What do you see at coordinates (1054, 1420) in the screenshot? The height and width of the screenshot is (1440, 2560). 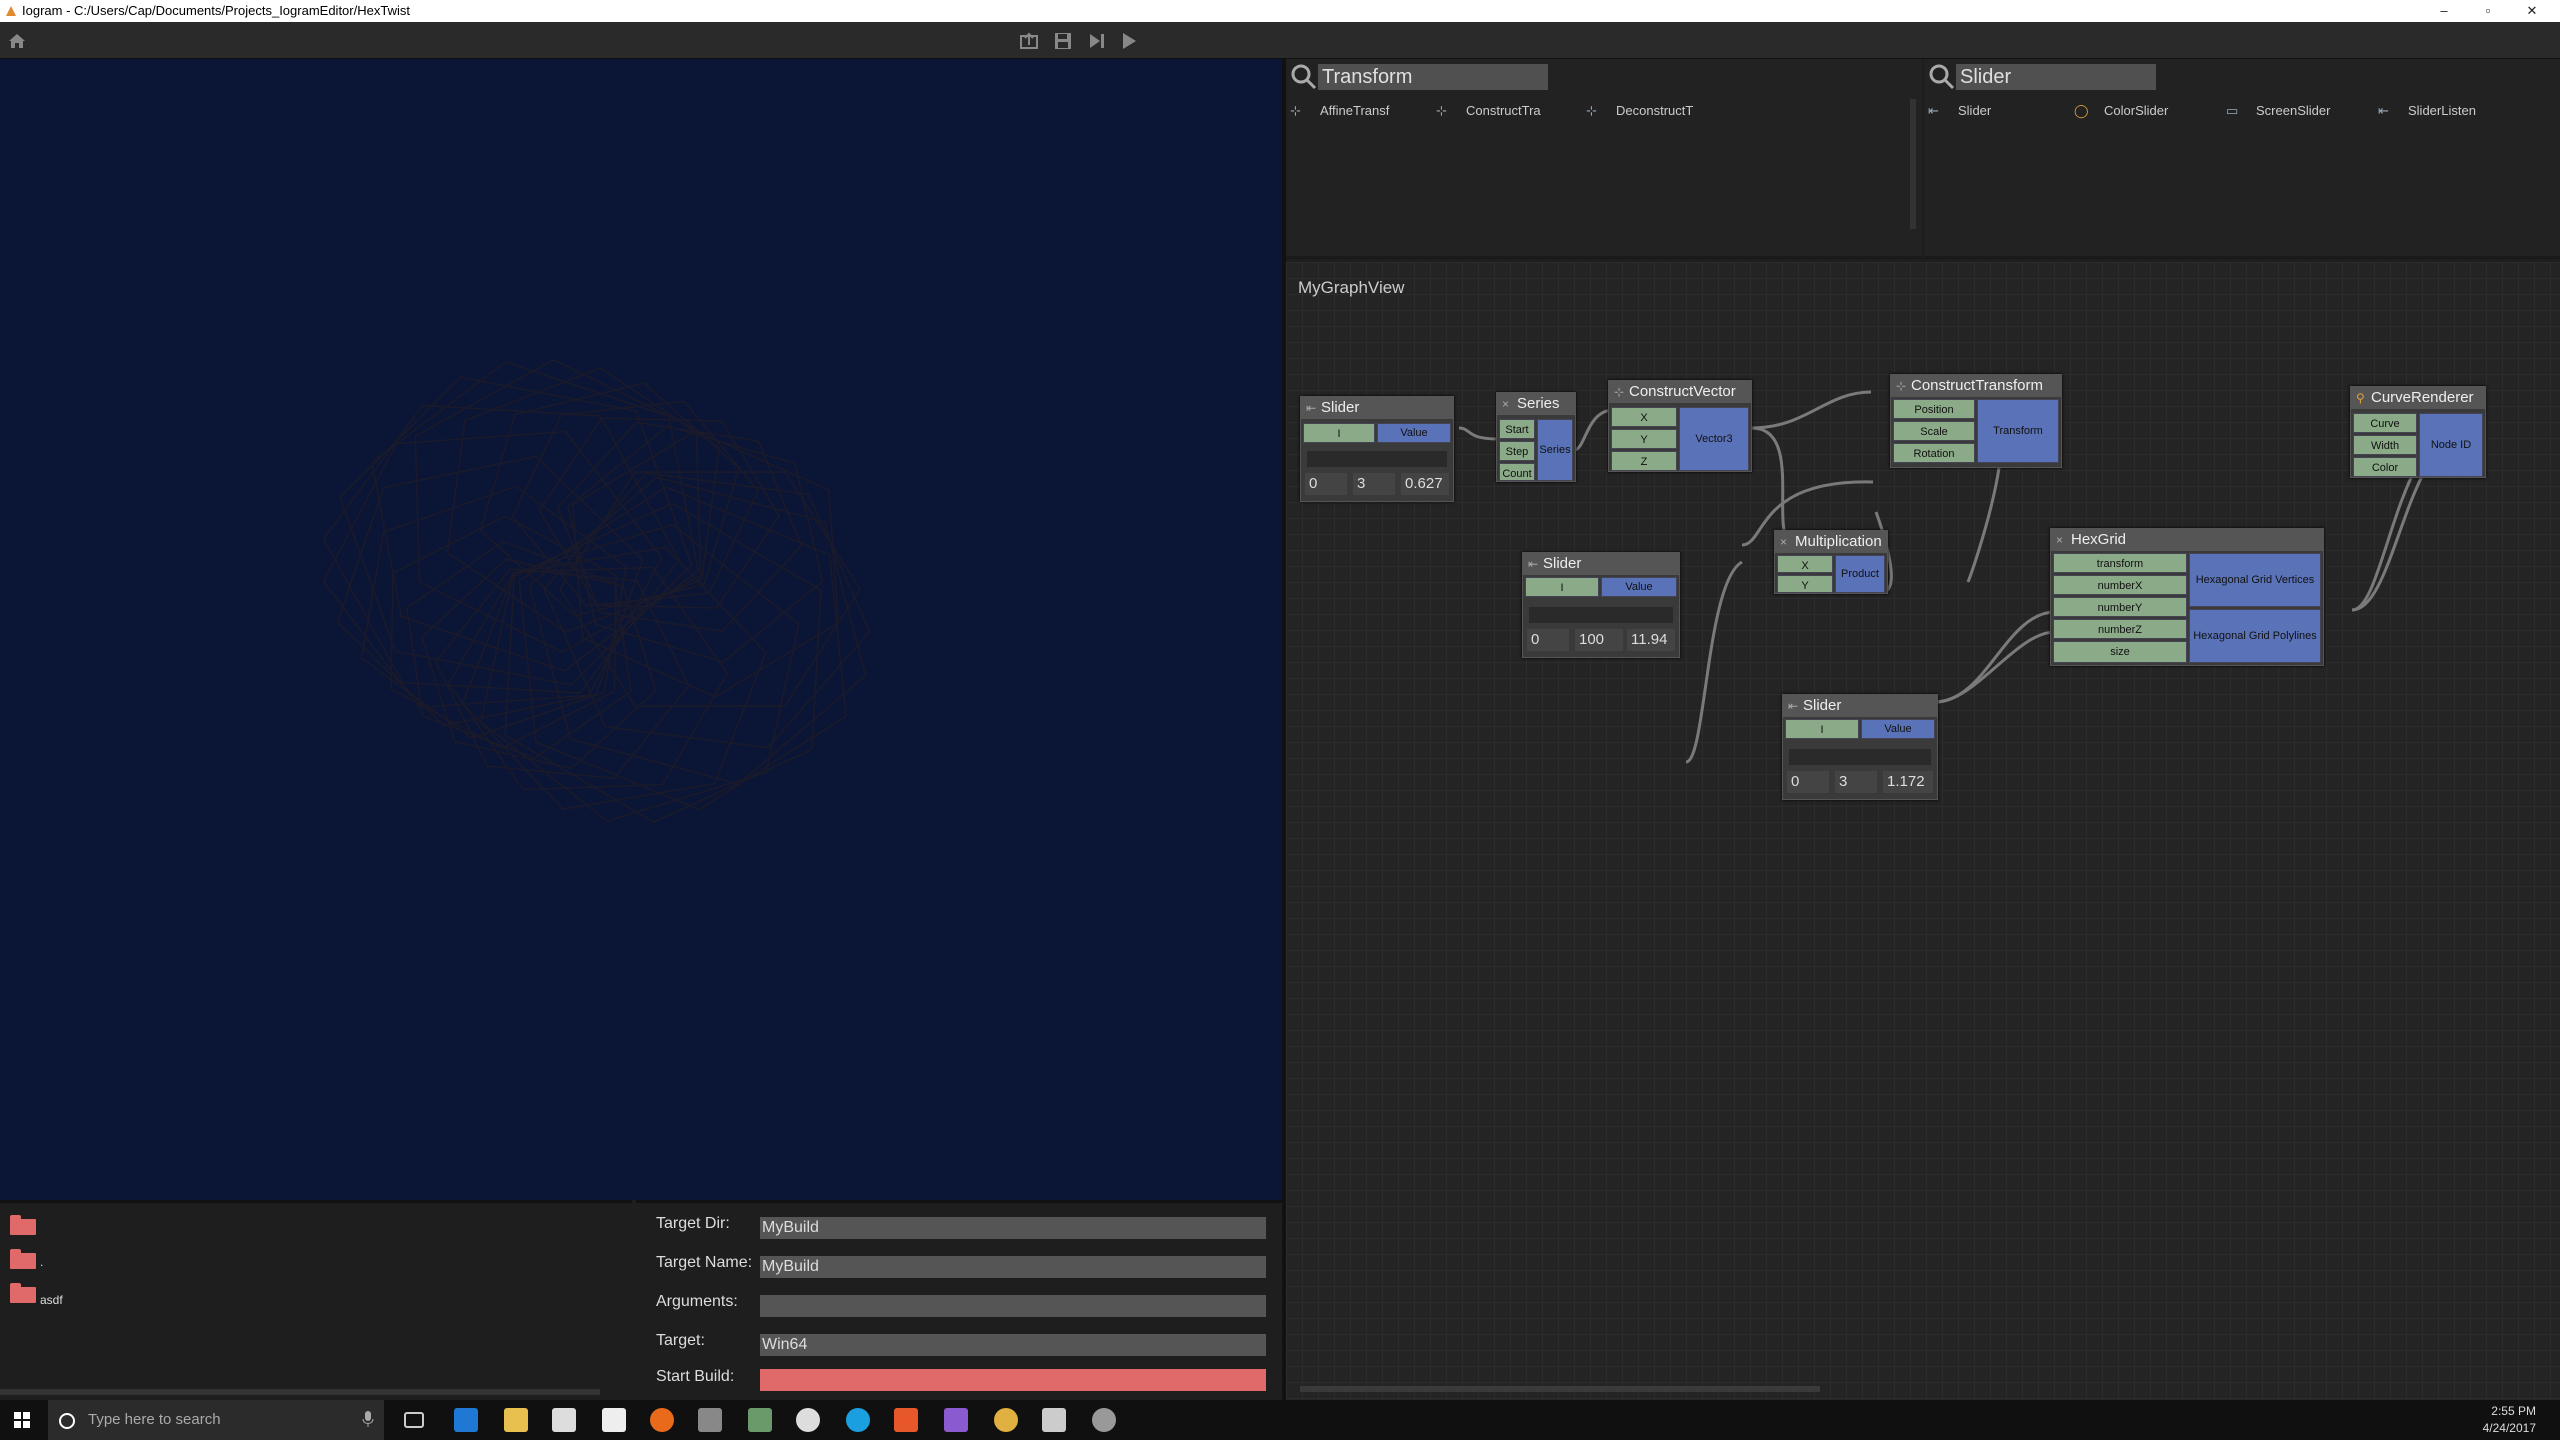 I see `iogram-icon` at bounding box center [1054, 1420].